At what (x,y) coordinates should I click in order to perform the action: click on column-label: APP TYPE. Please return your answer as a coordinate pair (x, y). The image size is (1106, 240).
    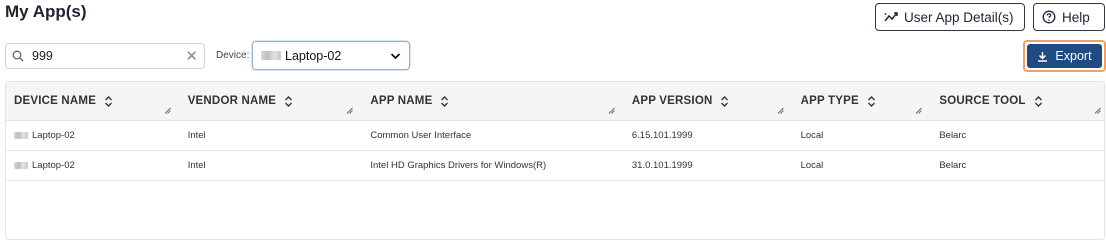
    Looking at the image, I should click on (829, 101).